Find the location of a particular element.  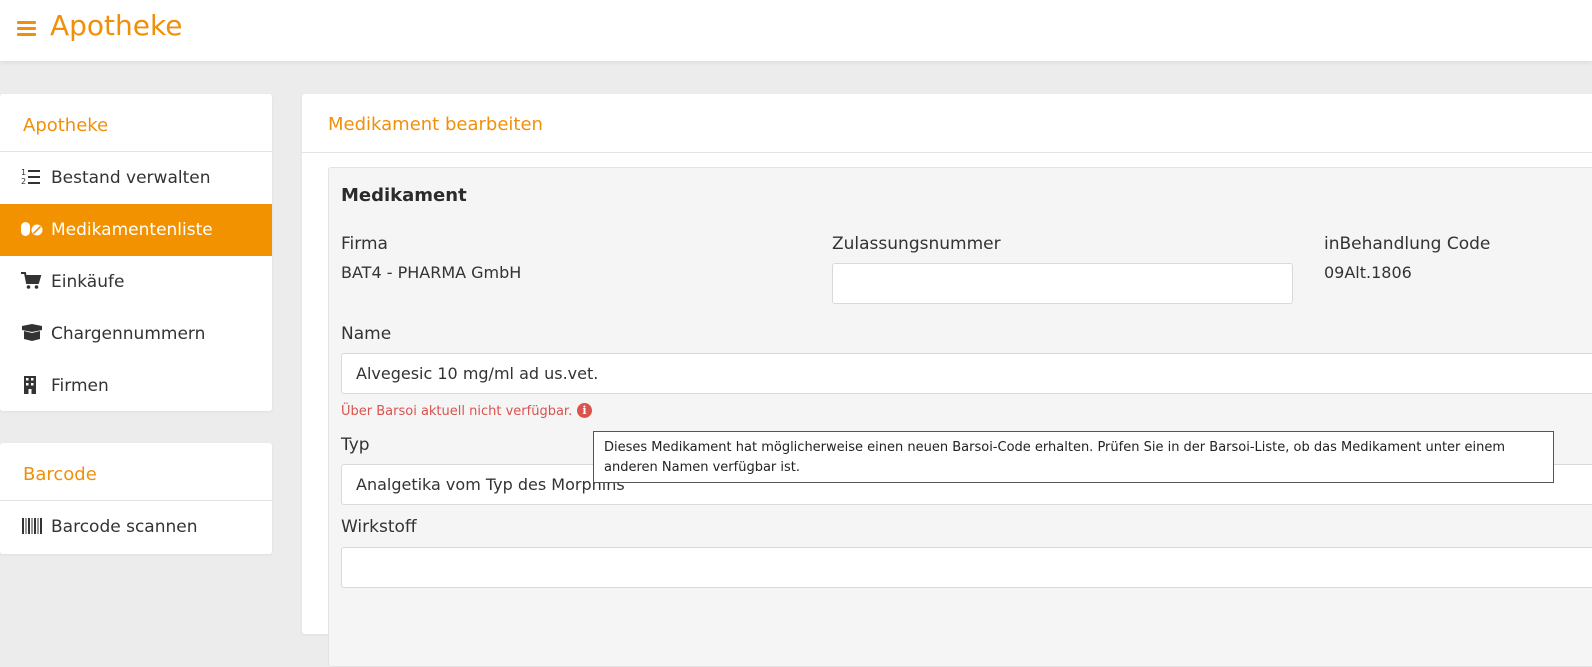

firma-label: Firma is located at coordinates (364, 244).